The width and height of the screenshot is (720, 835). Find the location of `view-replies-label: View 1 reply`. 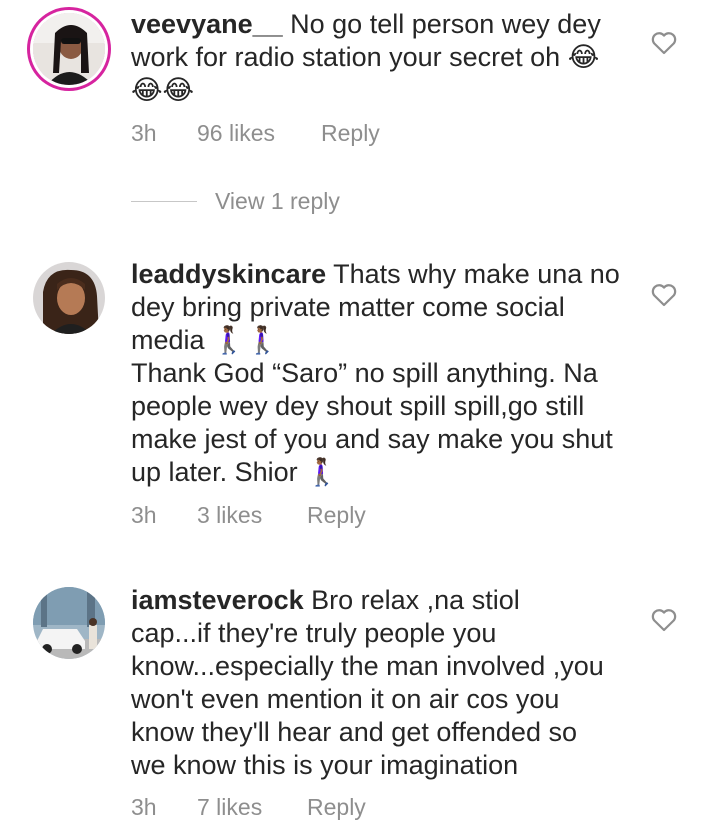

view-replies-label: View 1 reply is located at coordinates (277, 201).